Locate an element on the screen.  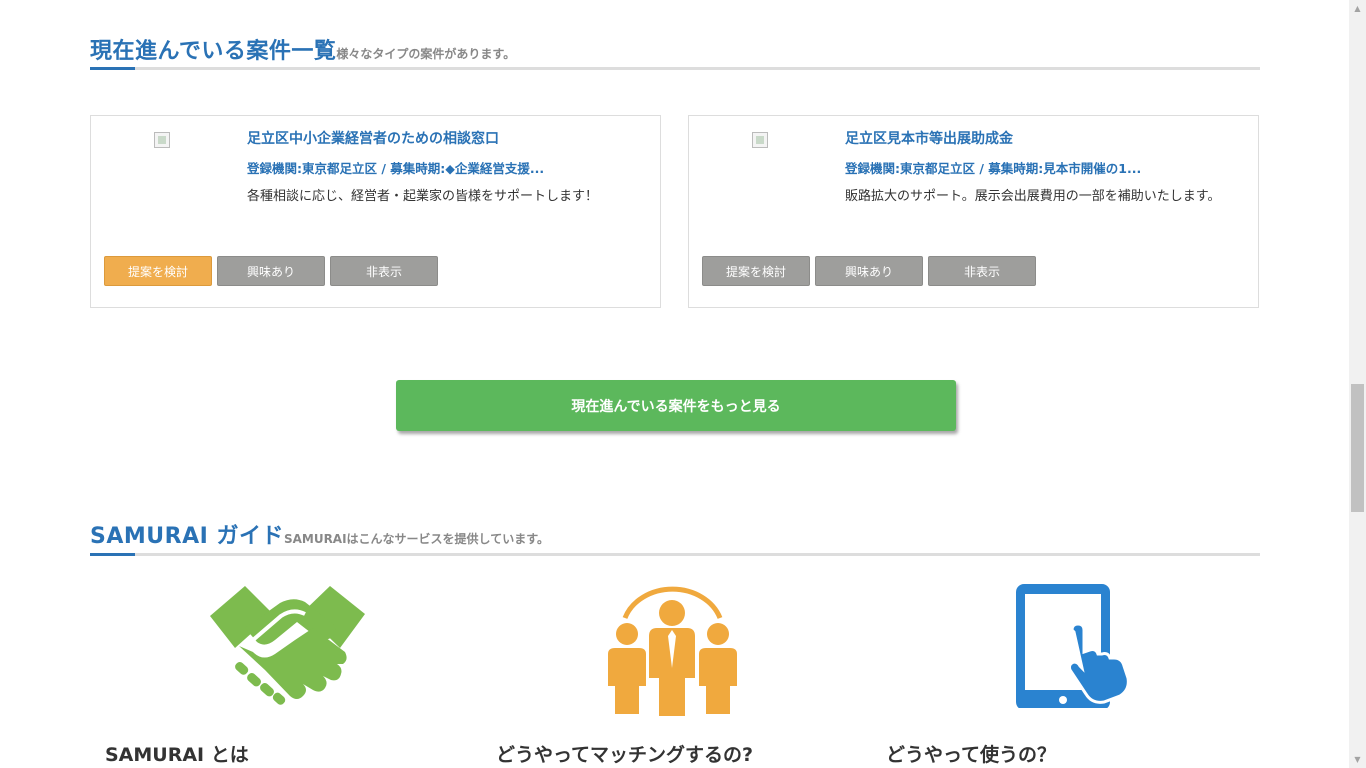
scrollbar-thumb is located at coordinates (1357, 448).